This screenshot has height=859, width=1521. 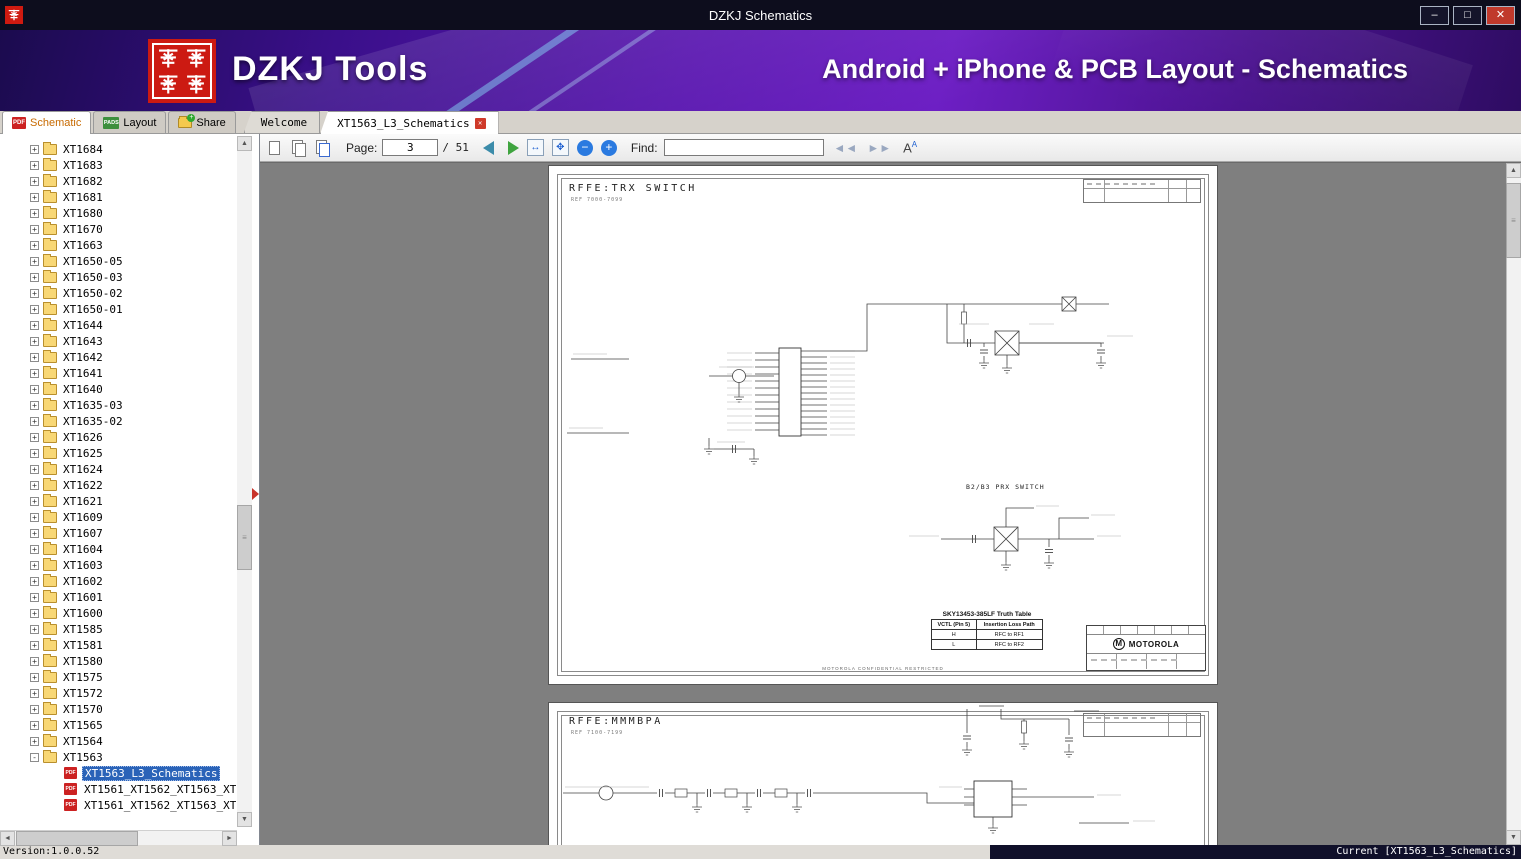 I want to click on tree-folder-row: - XT1563, so click(x=118, y=757).